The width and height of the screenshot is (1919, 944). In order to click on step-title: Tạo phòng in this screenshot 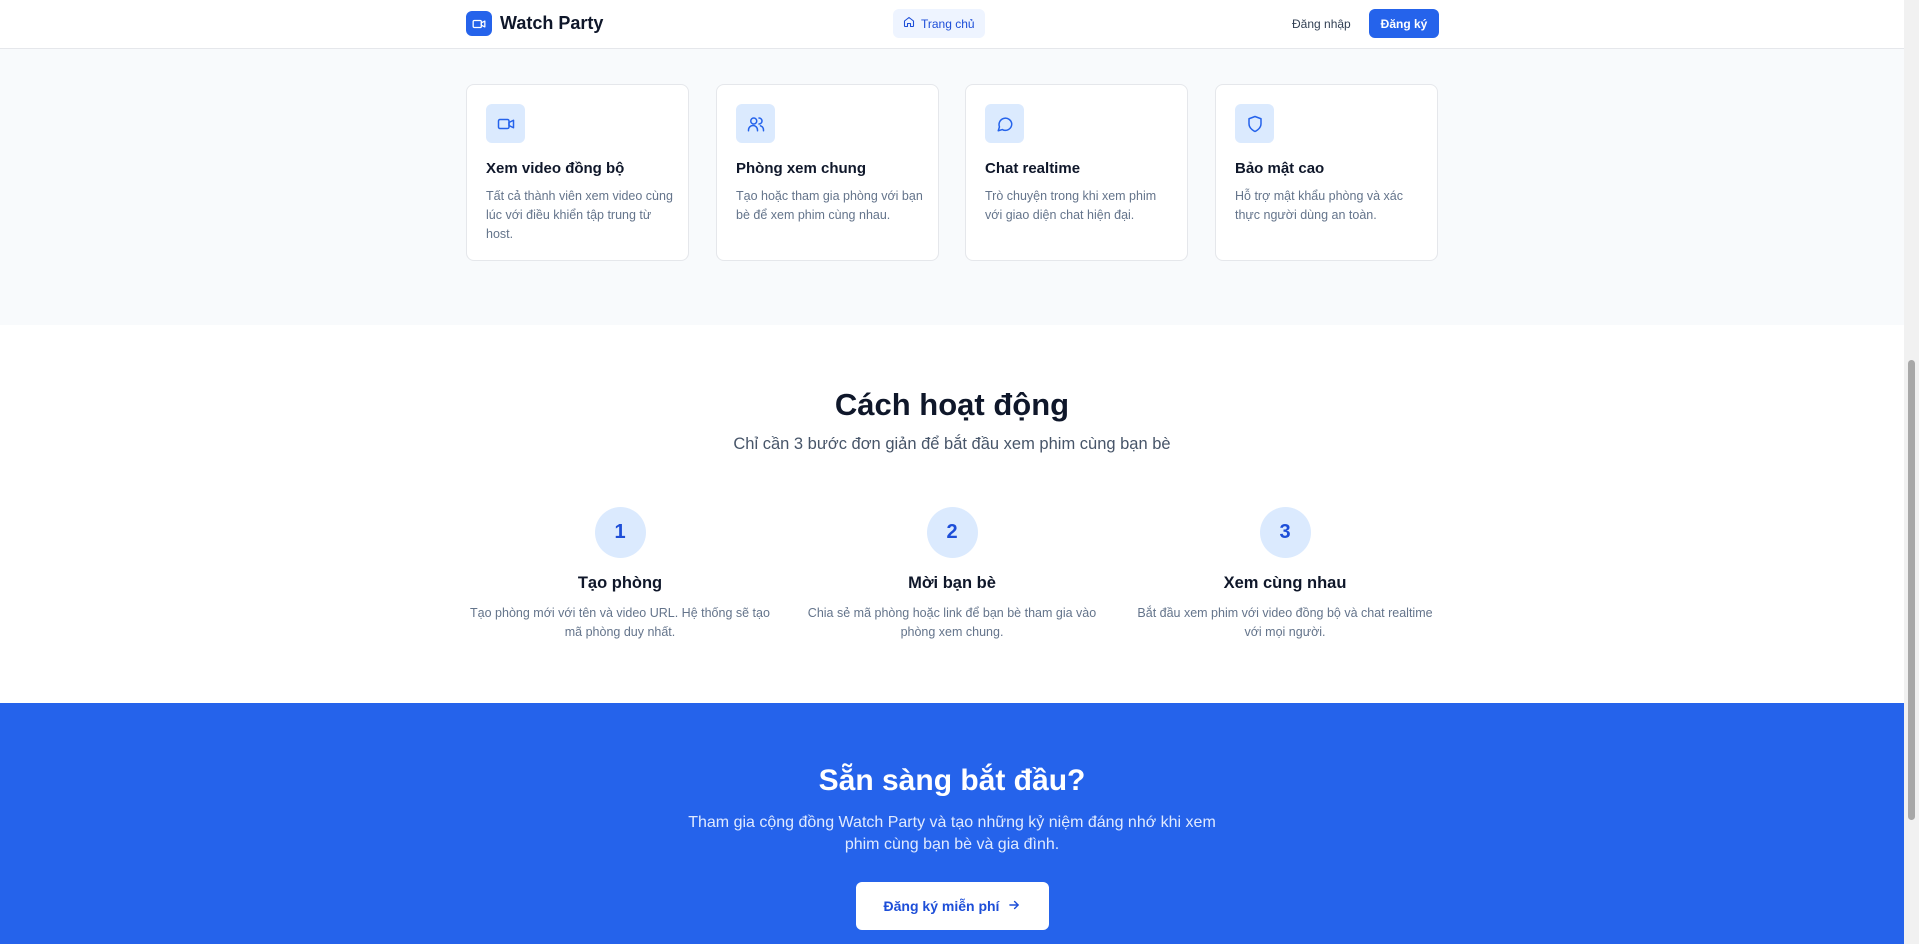, I will do `click(620, 583)`.